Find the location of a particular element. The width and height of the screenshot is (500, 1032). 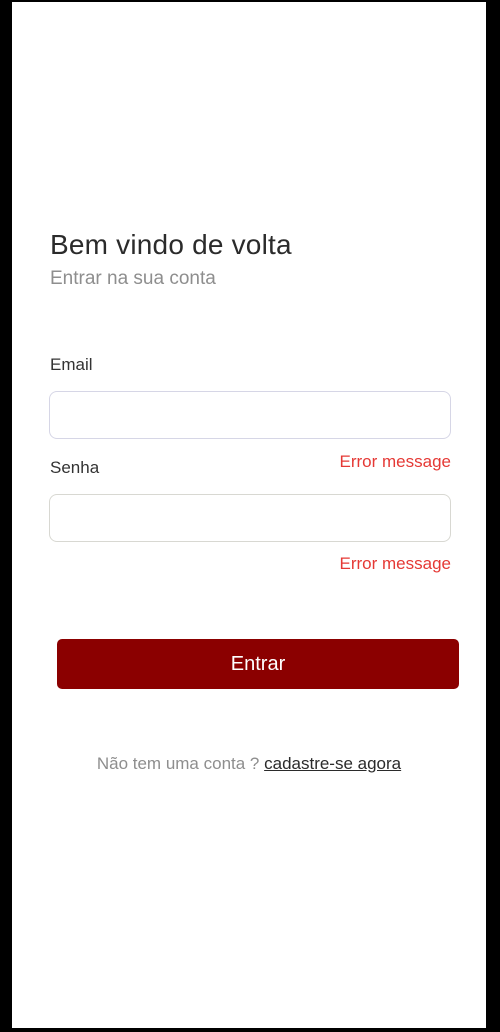

email-error-message: Error message is located at coordinates (395, 461).